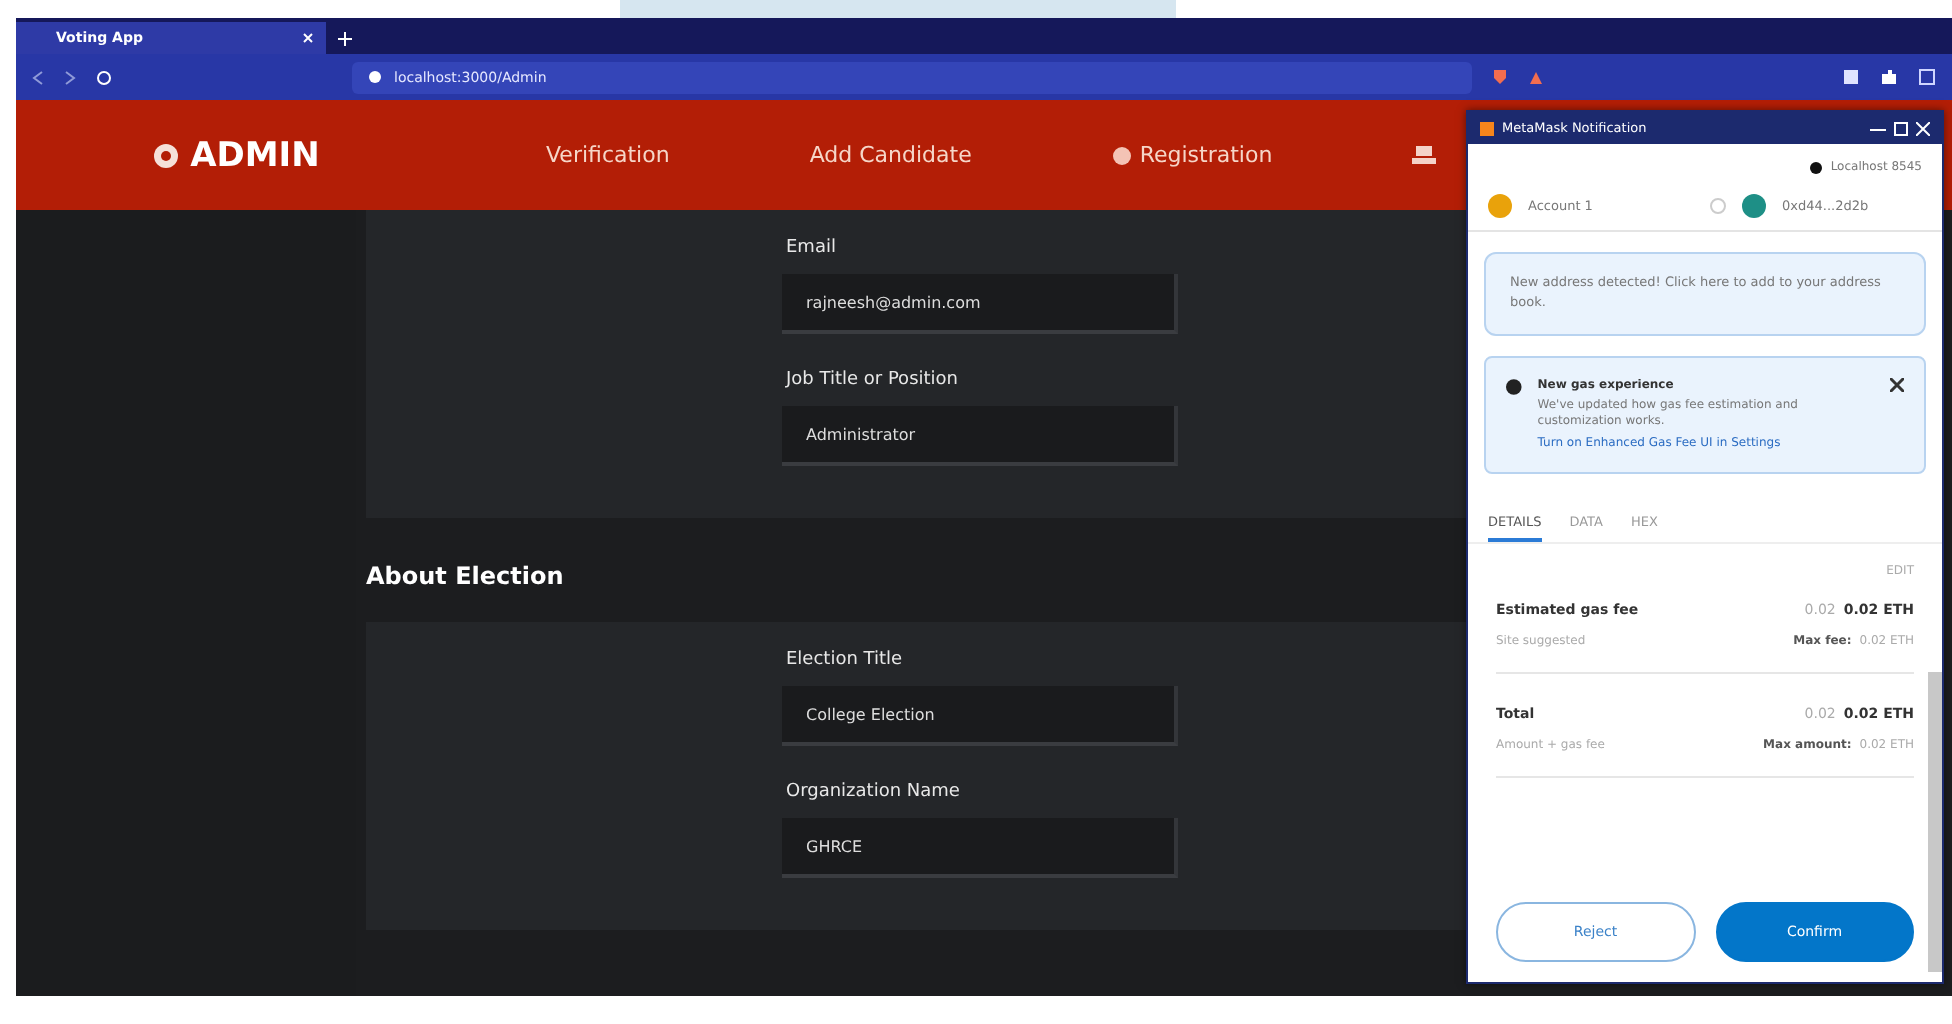  I want to click on brand-logo: ADMIN, so click(236, 155).